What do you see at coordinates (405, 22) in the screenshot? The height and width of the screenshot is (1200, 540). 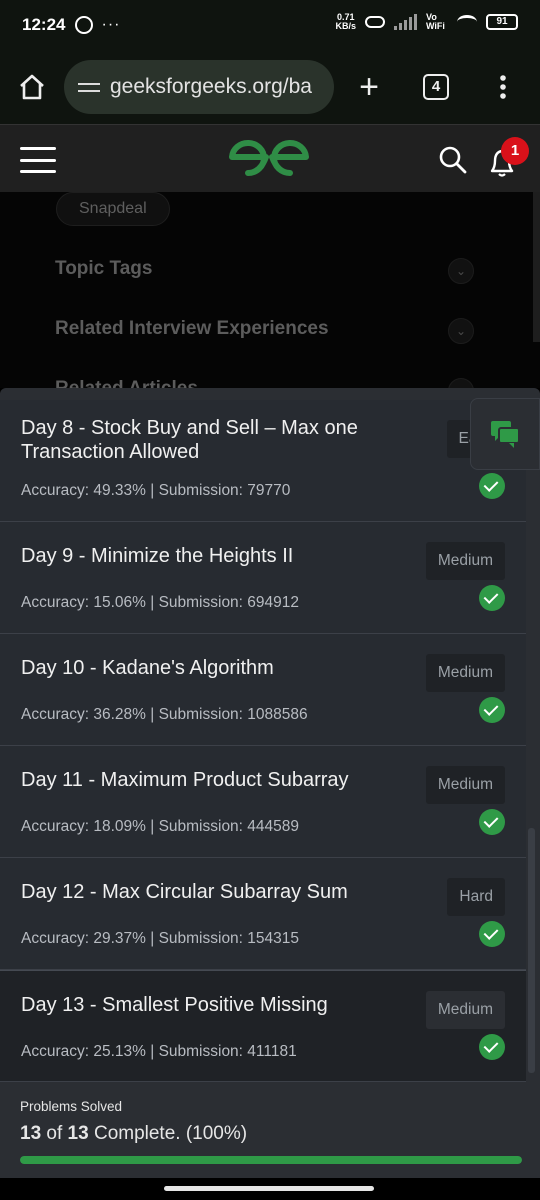 I see `cell-signal-icon` at bounding box center [405, 22].